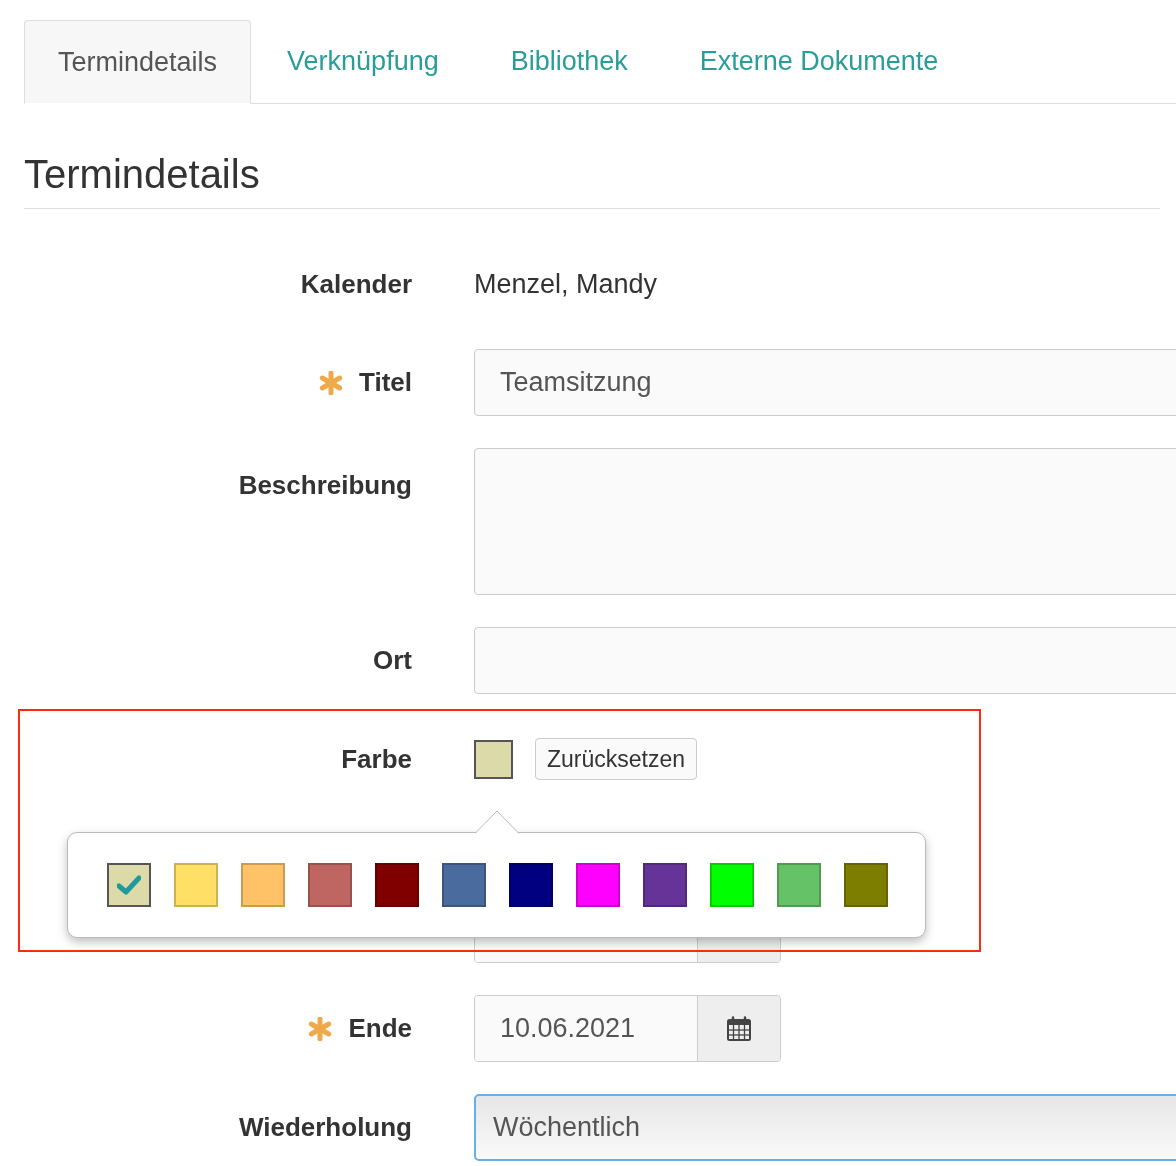 This screenshot has height=1166, width=1176. Describe the element at coordinates (825, 1127) in the screenshot. I see `select-field: Wöchentlich` at that location.